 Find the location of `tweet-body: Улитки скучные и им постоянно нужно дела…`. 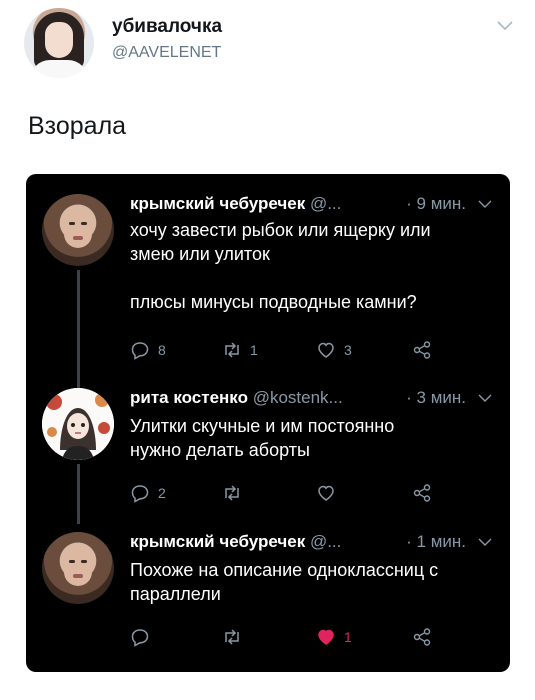

tweet-body: Улитки скучные и им постоянно нужно дела… is located at coordinates (310, 438).